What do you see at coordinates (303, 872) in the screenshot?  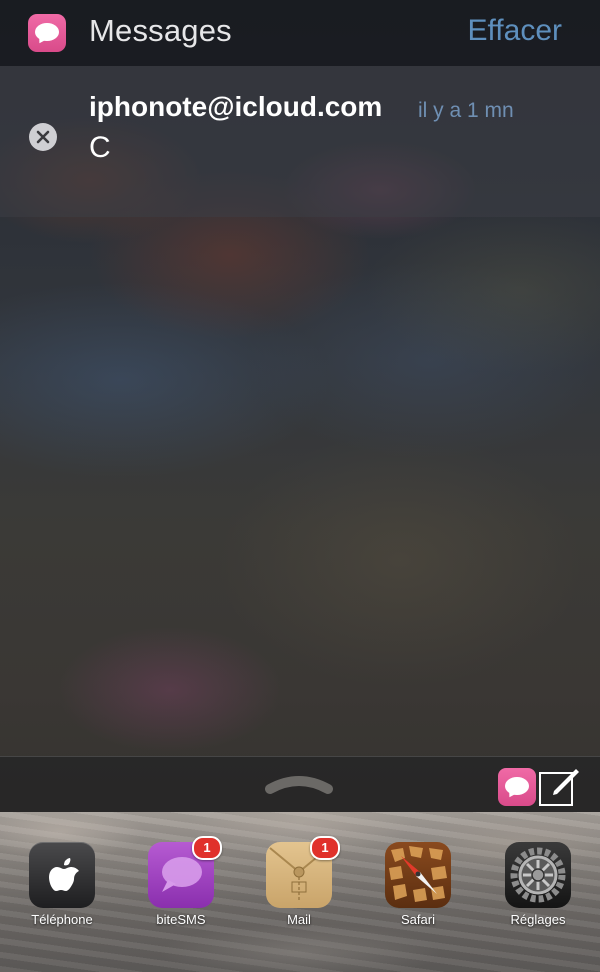 I see `envelope-icon: 1` at bounding box center [303, 872].